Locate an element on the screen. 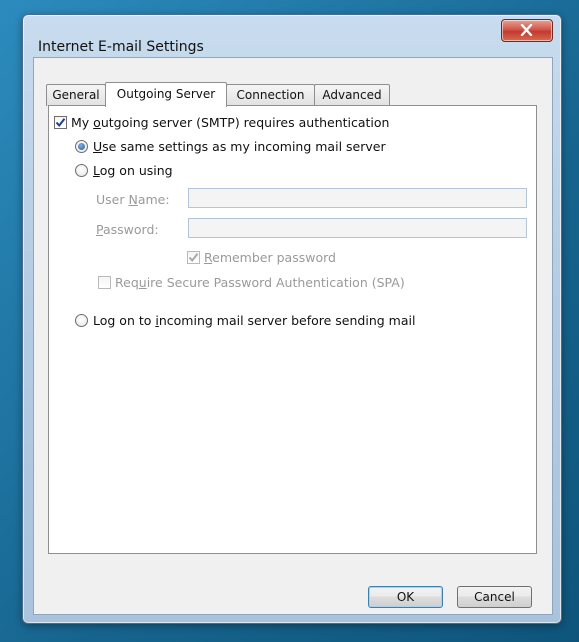  remember-password-label: Remember password is located at coordinates (270, 257).